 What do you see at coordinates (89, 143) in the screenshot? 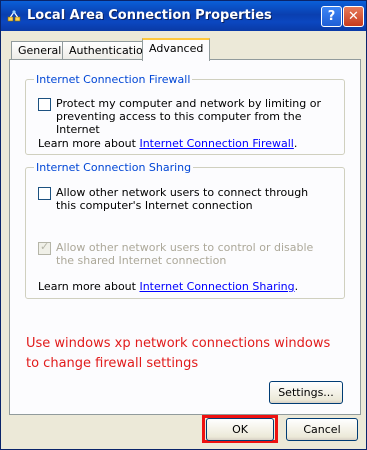
I see `firewall-learn-prefix: Learn more about` at bounding box center [89, 143].